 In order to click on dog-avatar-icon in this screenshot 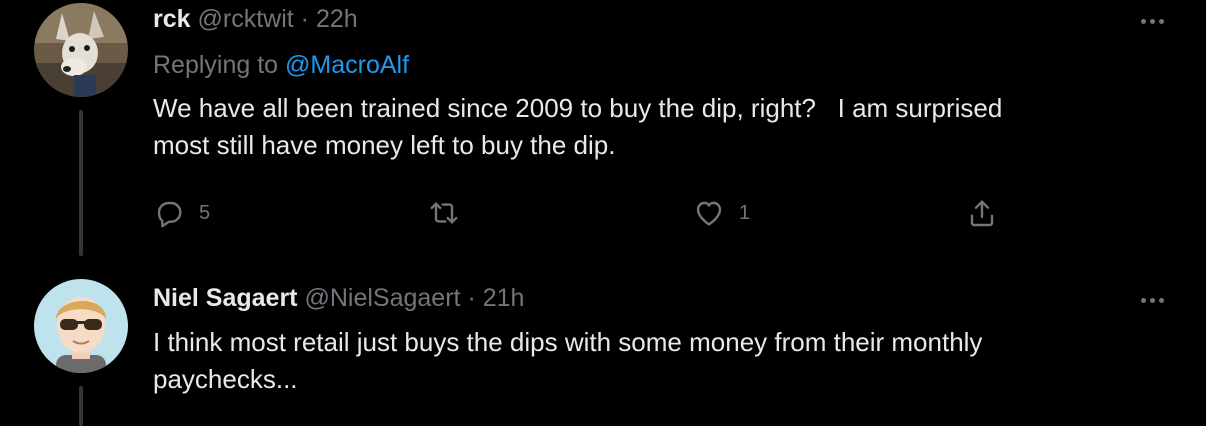, I will do `click(81, 50)`.